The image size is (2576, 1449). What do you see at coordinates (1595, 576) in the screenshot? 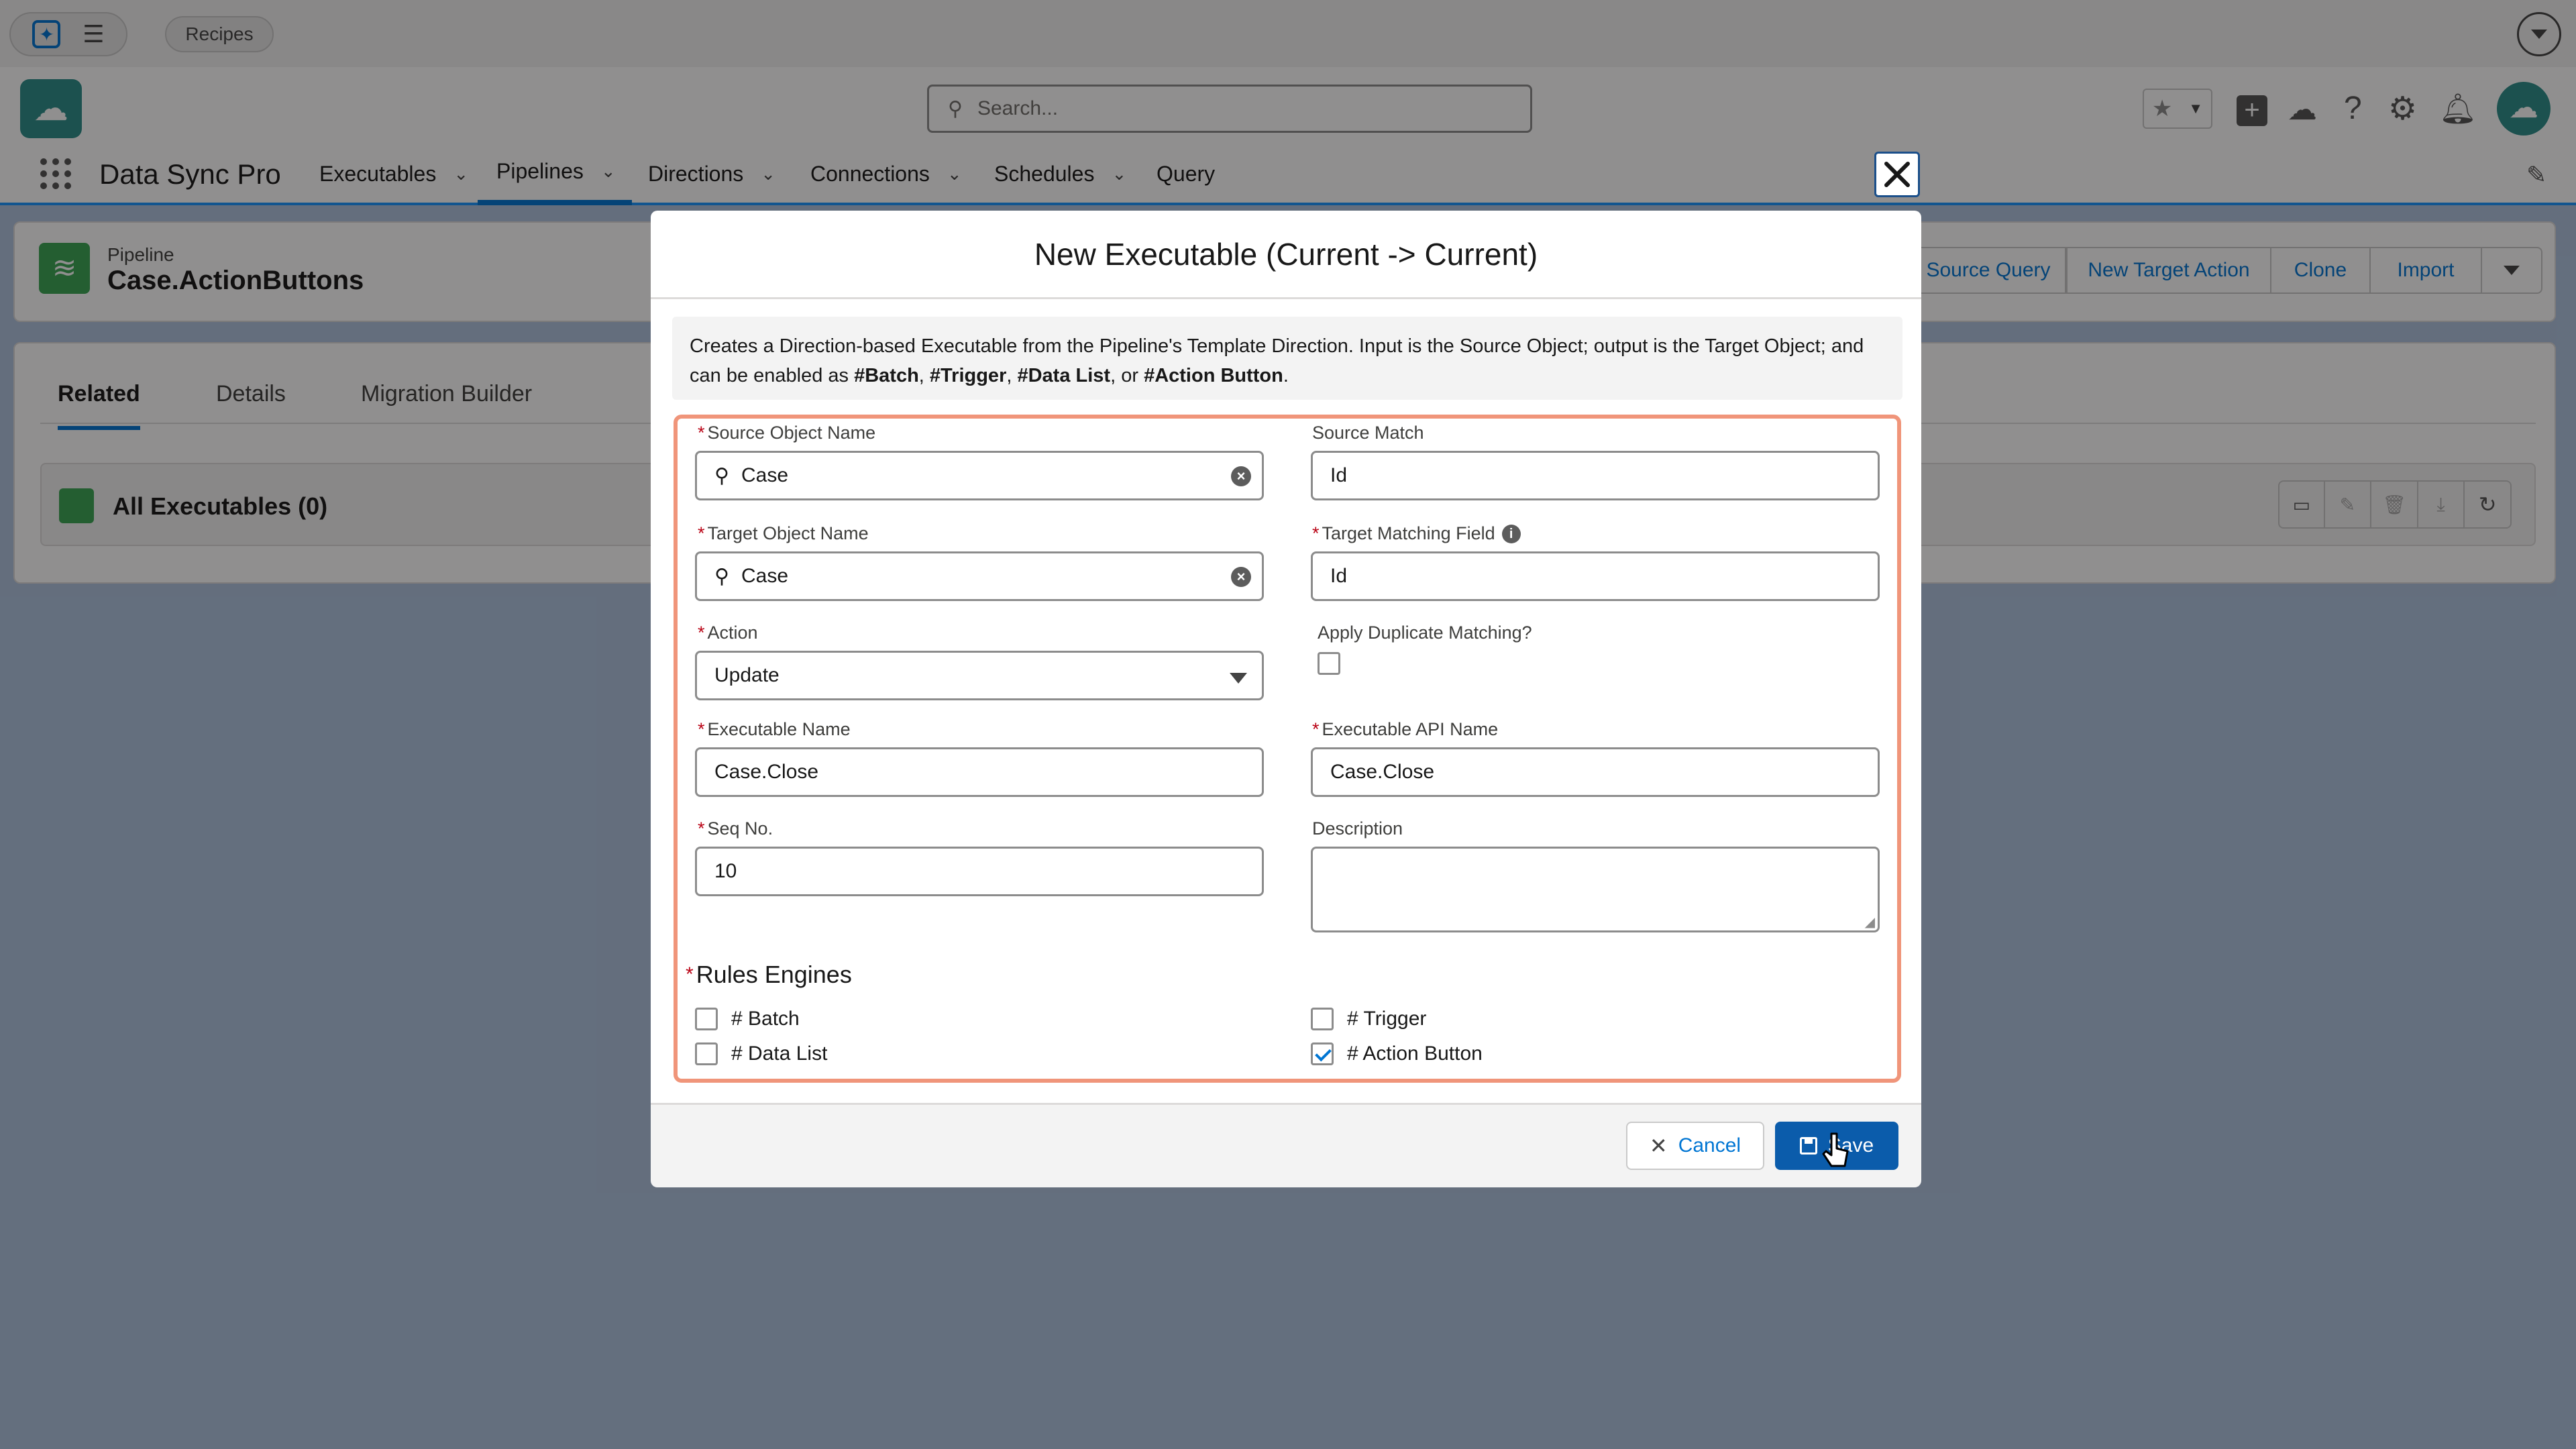
I see `target-matching-input: Id` at bounding box center [1595, 576].